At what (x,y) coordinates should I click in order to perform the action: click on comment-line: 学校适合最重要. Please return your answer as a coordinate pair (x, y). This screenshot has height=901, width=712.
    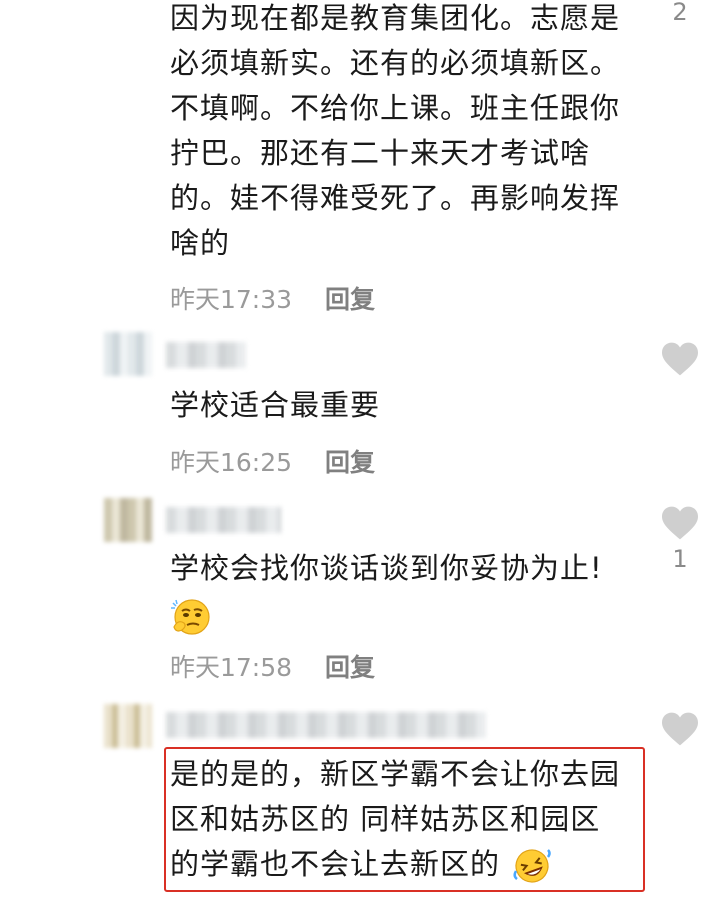
    Looking at the image, I should click on (275, 405).